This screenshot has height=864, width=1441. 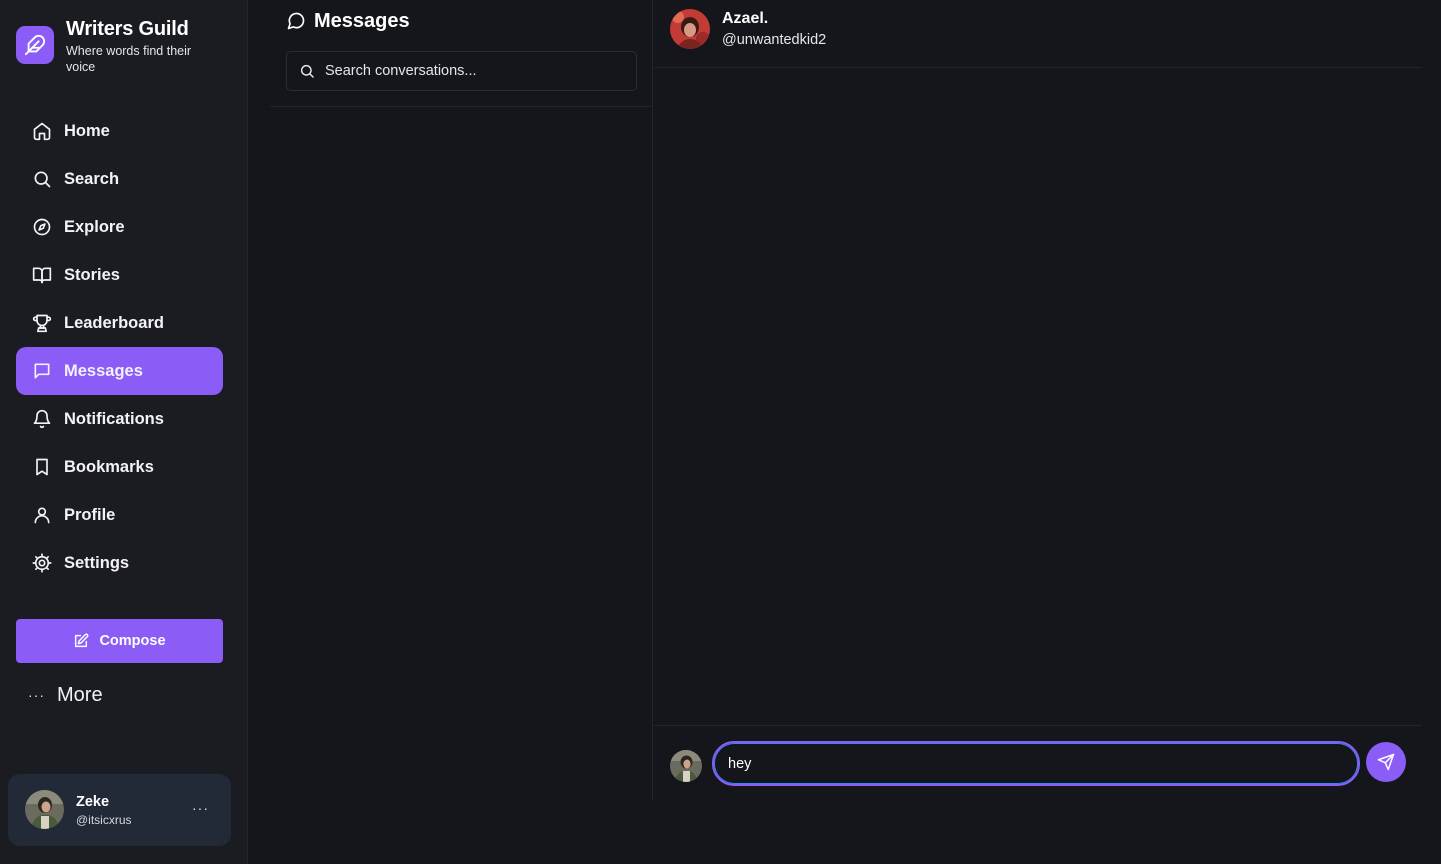 I want to click on nav-item-notifications: Notifications, so click(x=119, y=419).